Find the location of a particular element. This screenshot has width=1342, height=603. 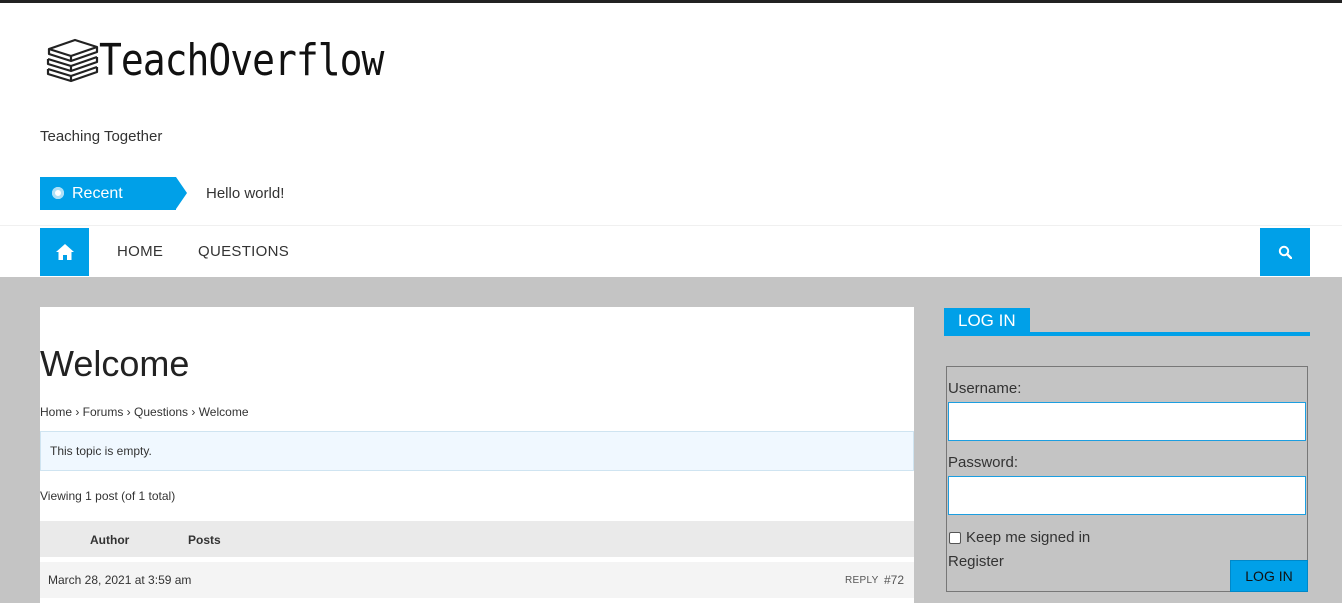

home-button is located at coordinates (64, 252).